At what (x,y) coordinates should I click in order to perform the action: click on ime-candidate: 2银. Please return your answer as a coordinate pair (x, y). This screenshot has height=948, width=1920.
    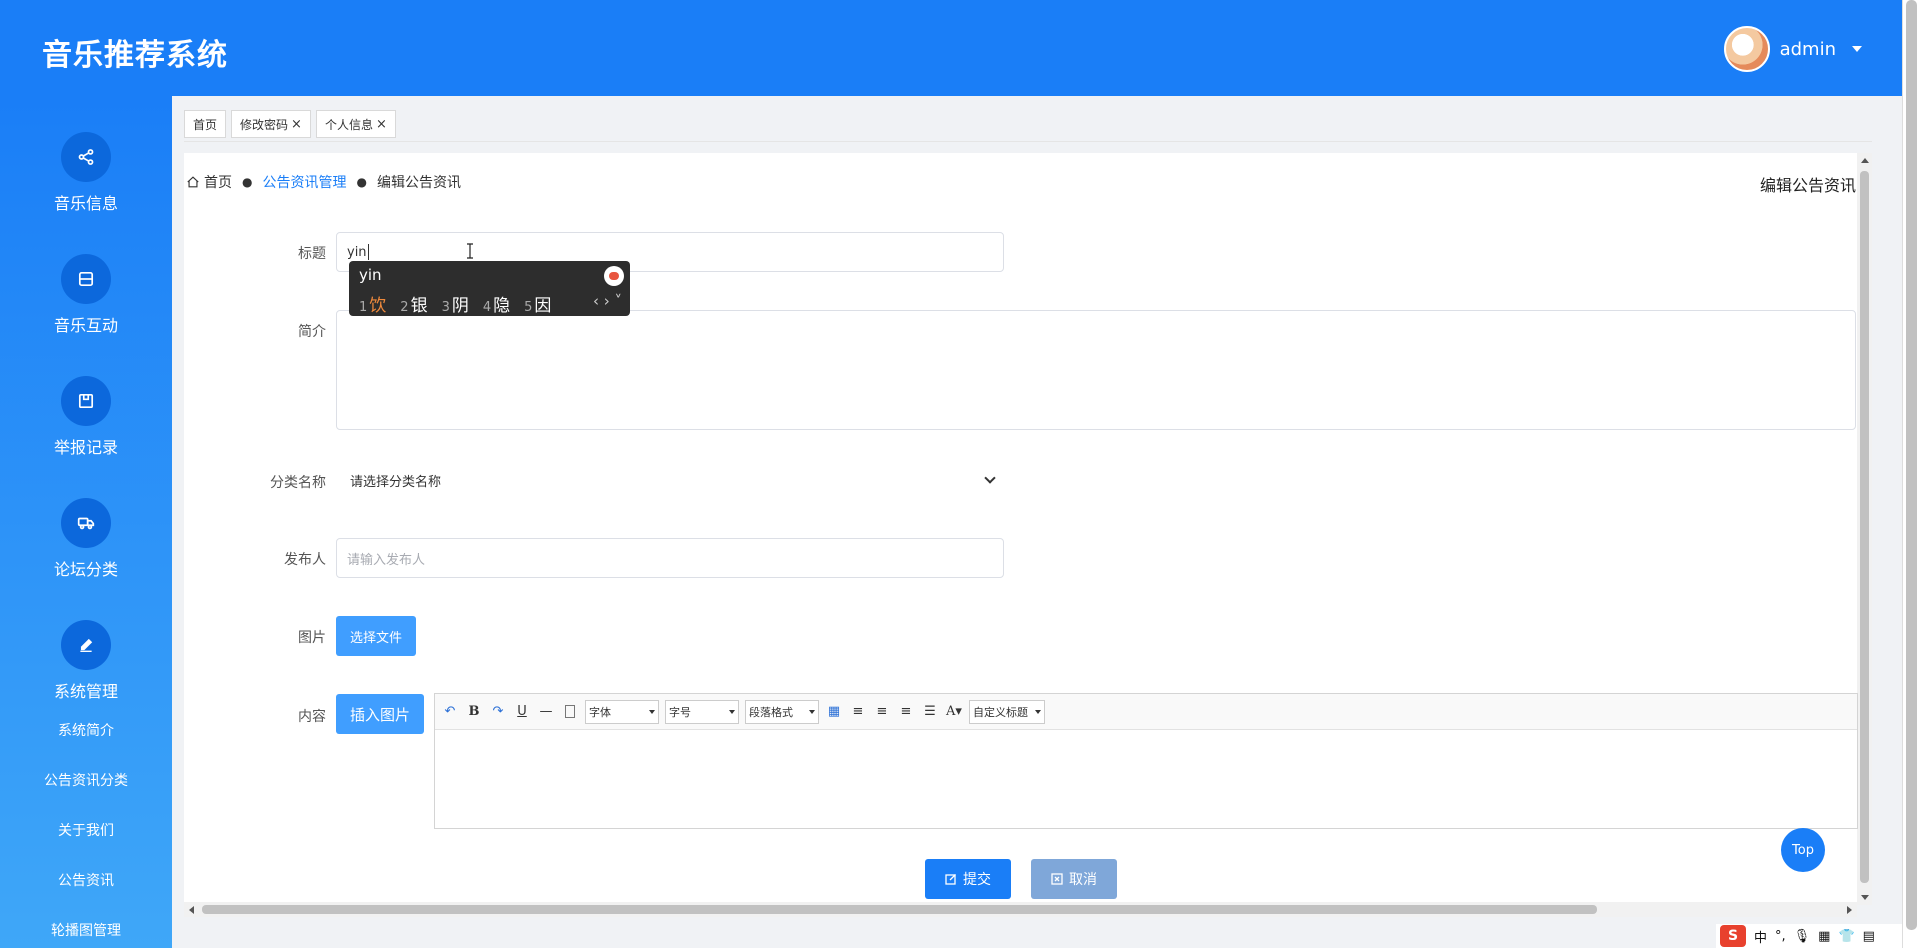
    Looking at the image, I should click on (413, 303).